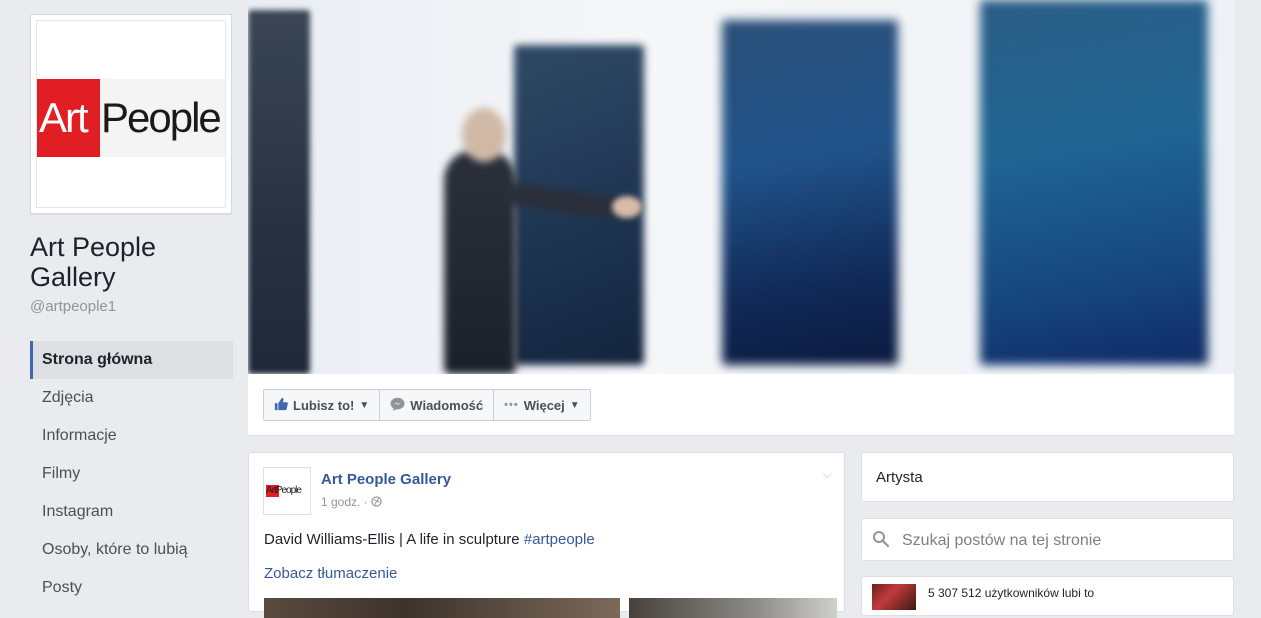  What do you see at coordinates (131, 436) in the screenshot?
I see `nav-item-about: Informacje` at bounding box center [131, 436].